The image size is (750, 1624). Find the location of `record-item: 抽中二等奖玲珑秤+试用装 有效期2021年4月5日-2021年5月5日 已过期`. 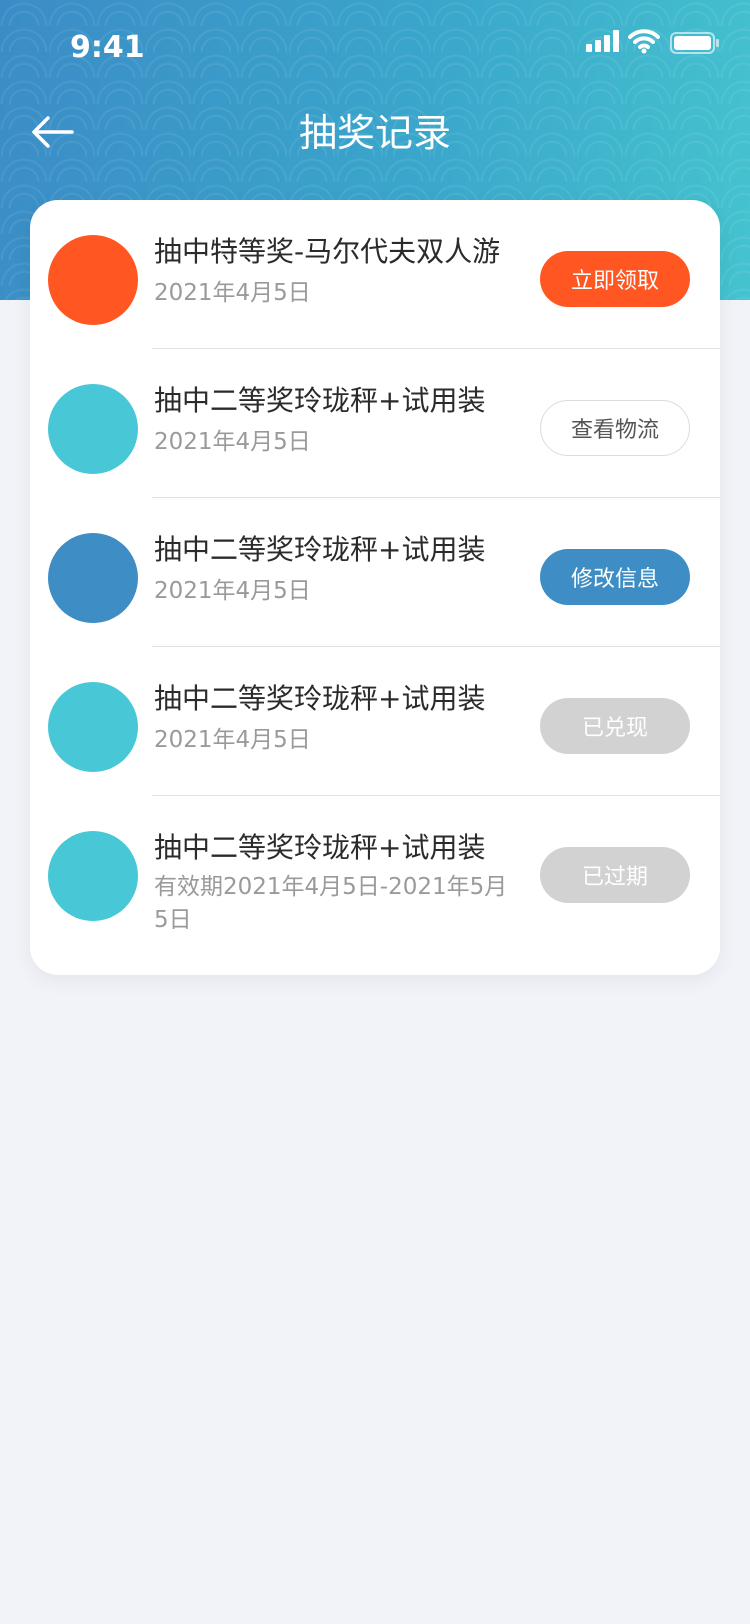

record-item: 抽中二等奖玲珑秤+试用装 有效期2021年4月5日-2021年5月5日 已过期 is located at coordinates (375, 885).